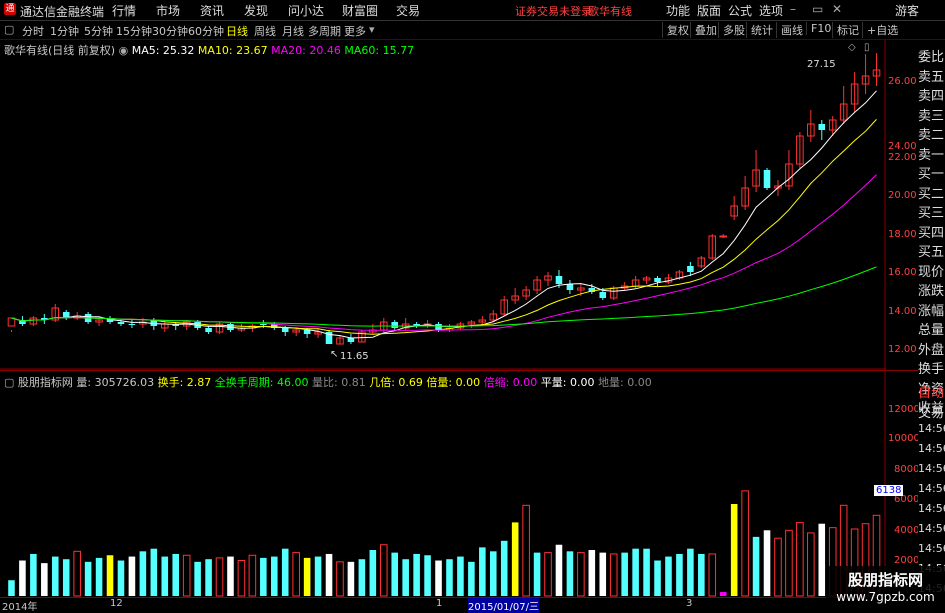  What do you see at coordinates (168, 10) in the screenshot?
I see `menu-item-shichang: 市场` at bounding box center [168, 10].